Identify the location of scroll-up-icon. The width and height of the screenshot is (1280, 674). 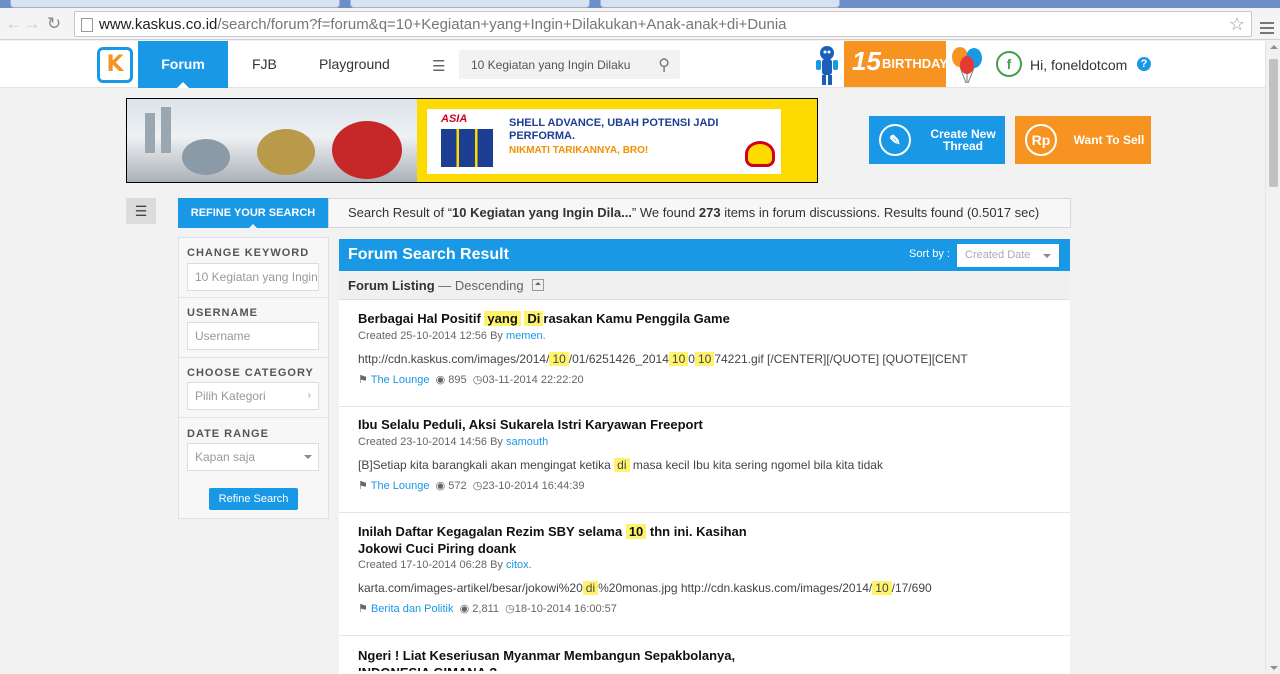
(1274, 47).